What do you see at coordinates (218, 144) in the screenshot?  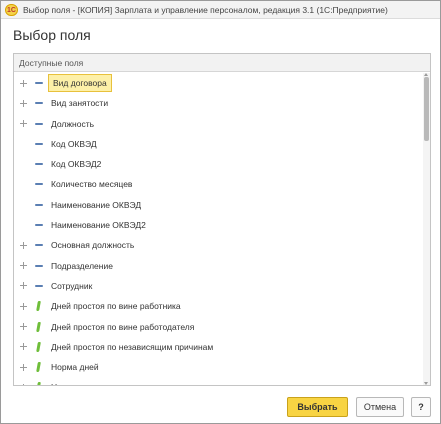 I see `tree-row: Код ОКВЭД` at bounding box center [218, 144].